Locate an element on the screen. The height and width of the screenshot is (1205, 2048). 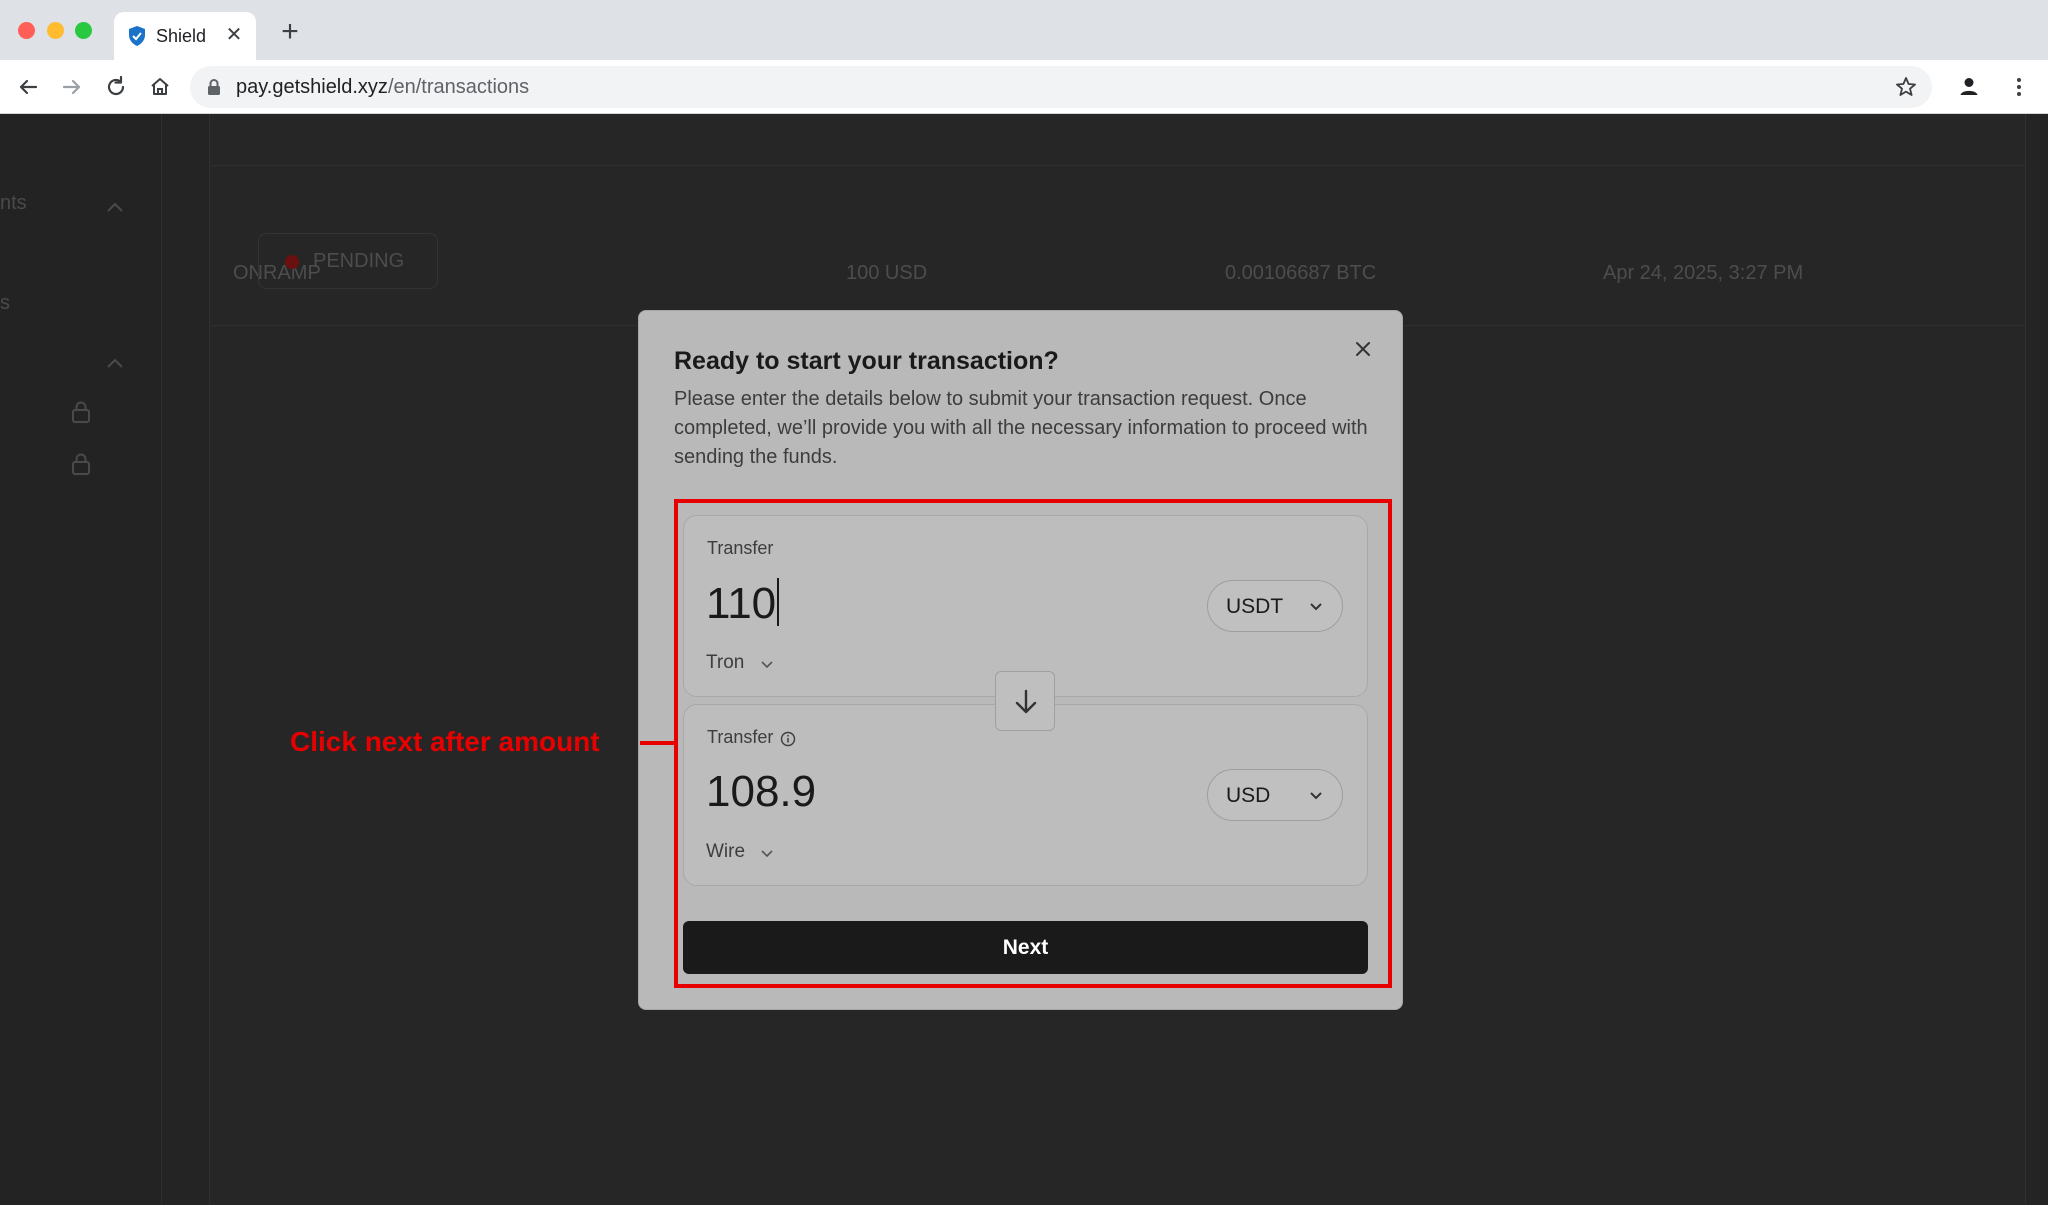
status-badge-label: PENDING is located at coordinates (359, 261).